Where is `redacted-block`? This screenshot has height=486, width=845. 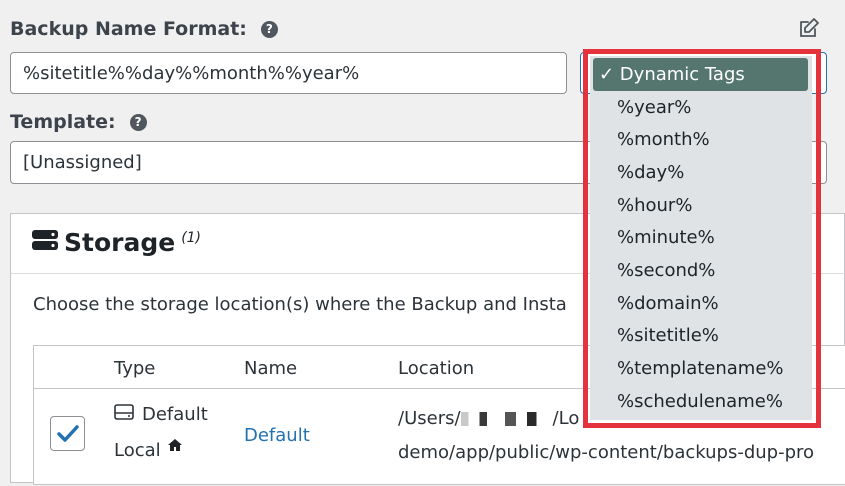
redacted-block is located at coordinates (506, 419).